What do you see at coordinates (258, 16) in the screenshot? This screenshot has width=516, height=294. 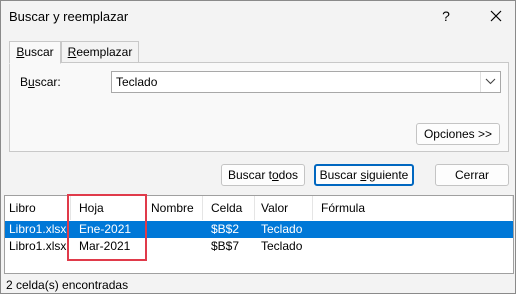 I see `title-bar: Buscar y reemplazar ?` at bounding box center [258, 16].